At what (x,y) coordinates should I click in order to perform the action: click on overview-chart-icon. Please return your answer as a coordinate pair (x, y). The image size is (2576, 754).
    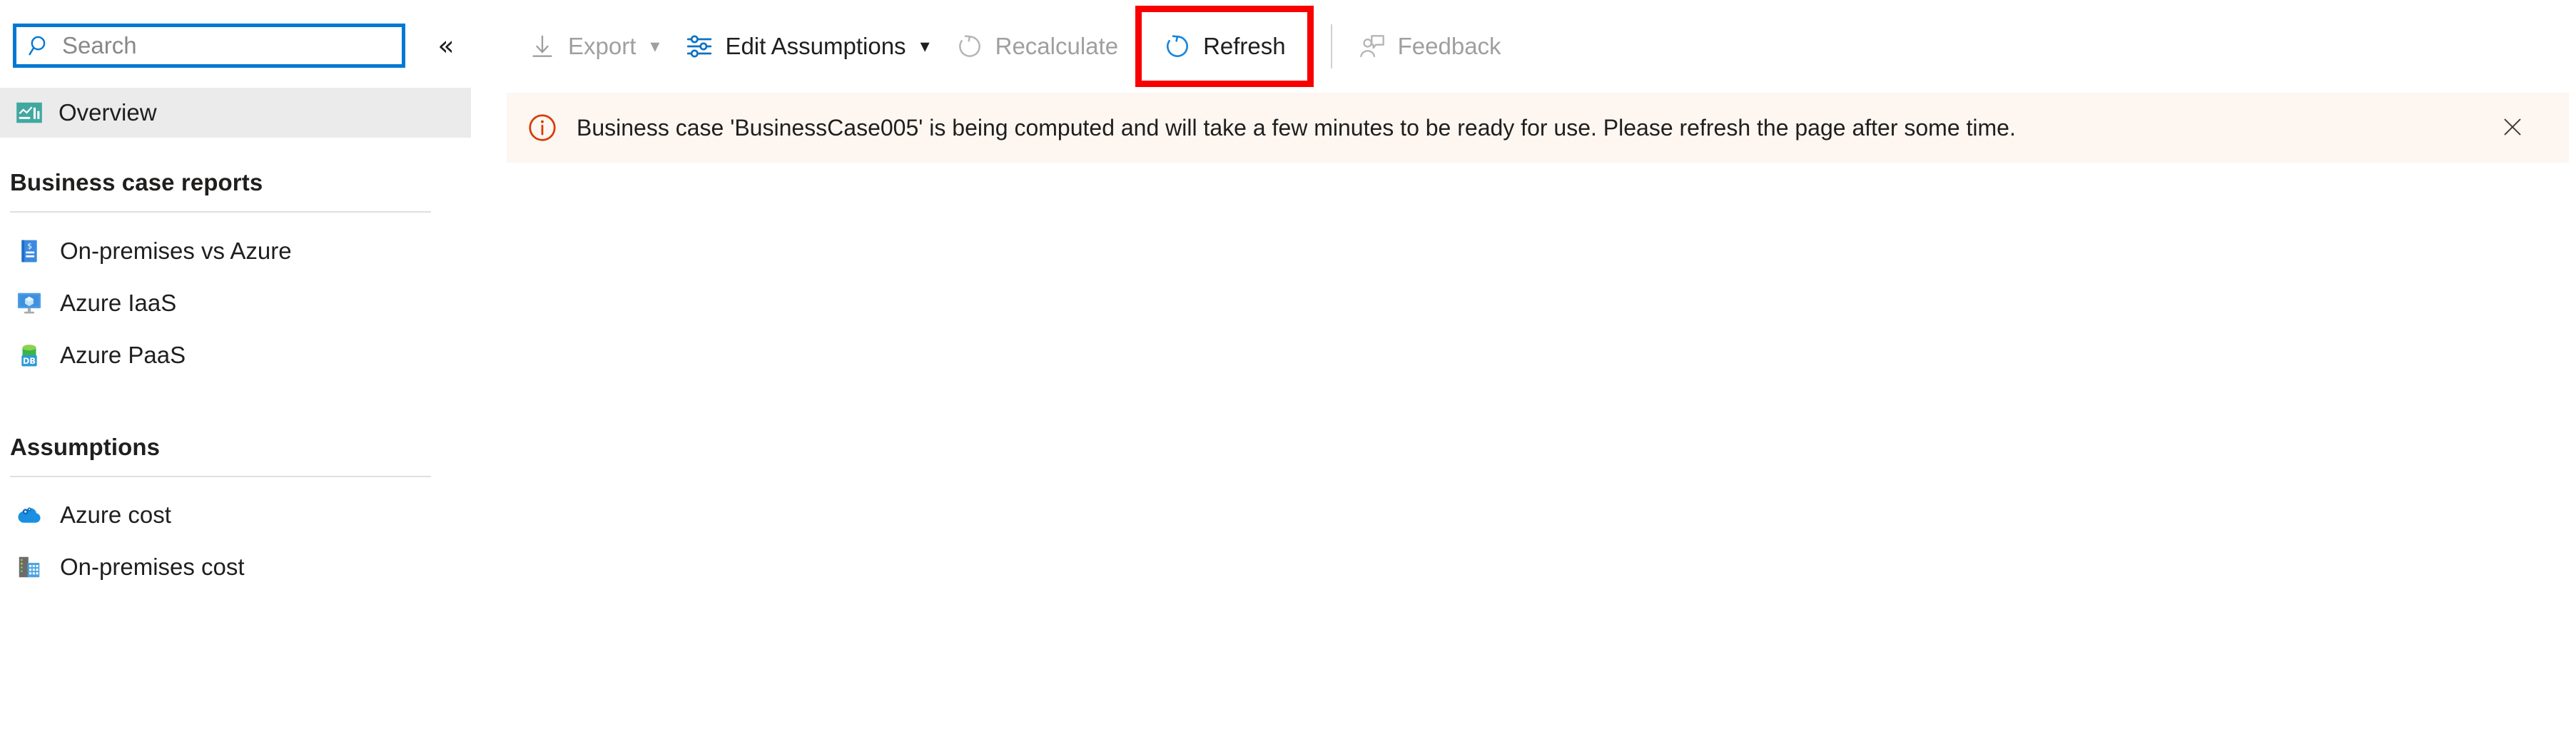
    Looking at the image, I should click on (30, 112).